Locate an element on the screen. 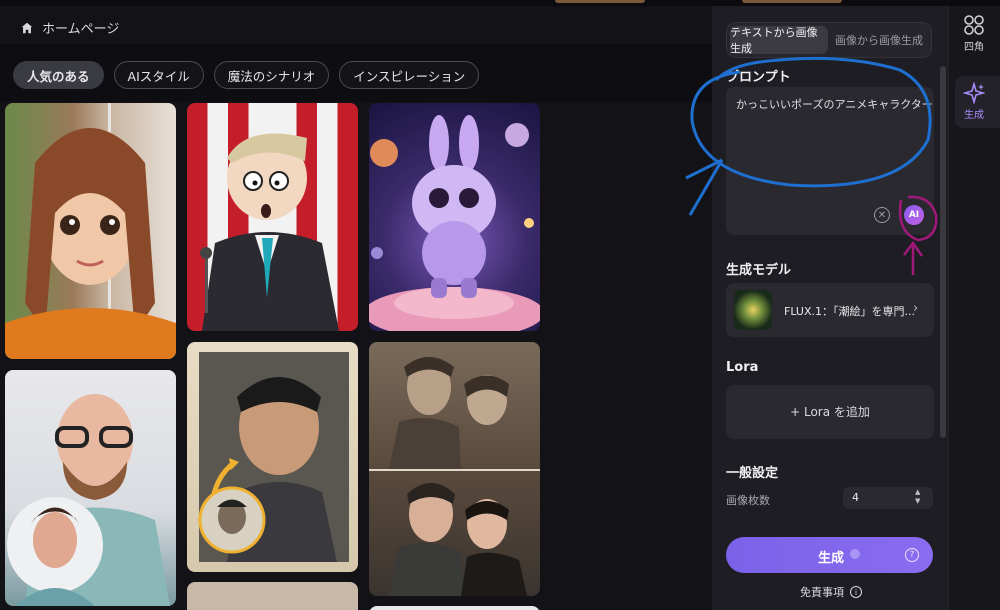 The image size is (1000, 610). mode-tabs: テキストから画像生成 画像から画像生成 is located at coordinates (829, 40).